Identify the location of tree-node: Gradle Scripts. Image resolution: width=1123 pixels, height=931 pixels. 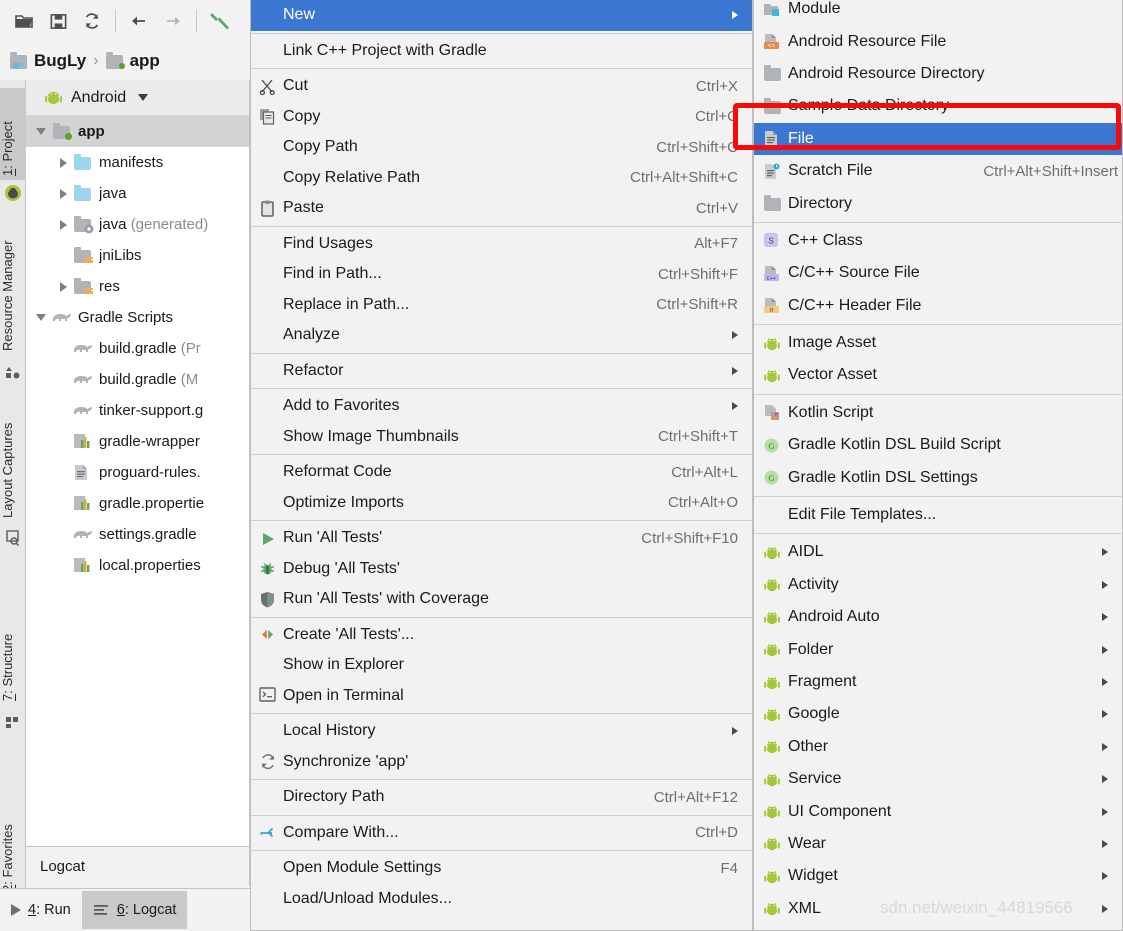
(137, 317).